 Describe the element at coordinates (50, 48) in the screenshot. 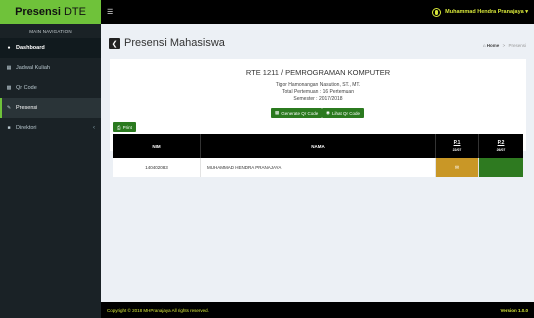

I see `sidebar-item-dashboard: ● Dashboard` at that location.